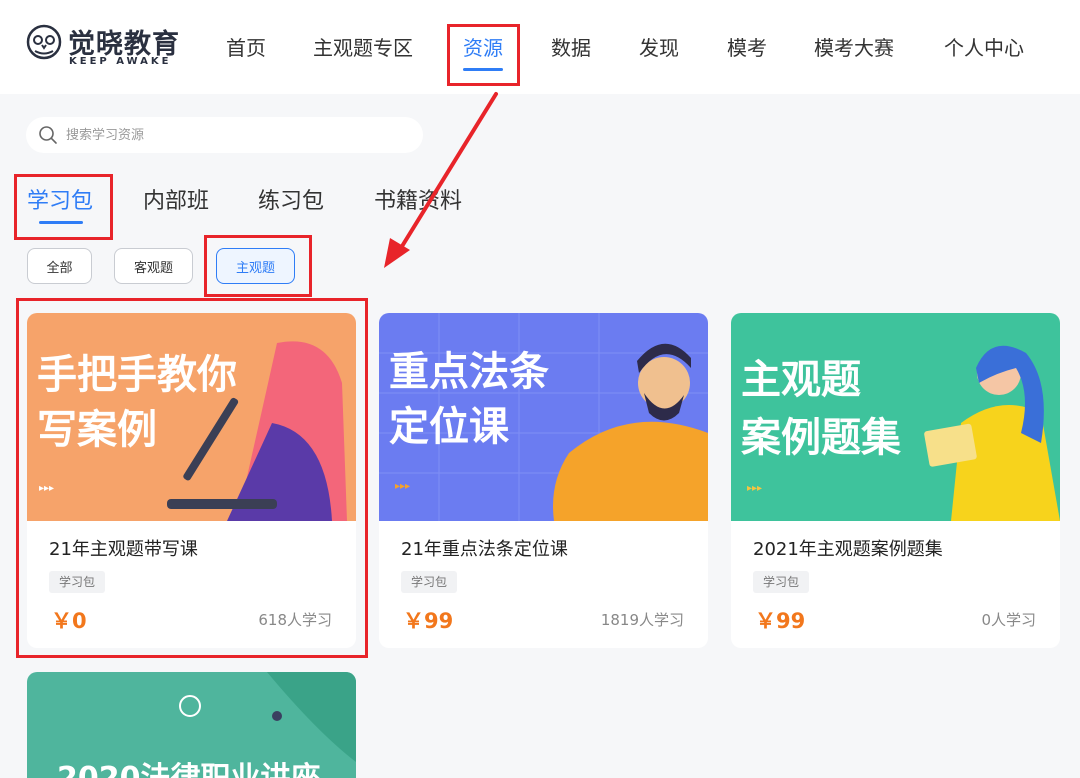 Image resolution: width=1080 pixels, height=778 pixels. What do you see at coordinates (659, 46) in the screenshot?
I see `nav-item-discover: 发现` at bounding box center [659, 46].